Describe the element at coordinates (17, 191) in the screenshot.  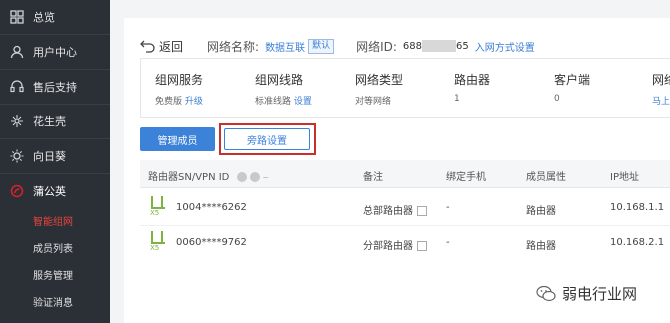
I see `dandelion-icon` at that location.